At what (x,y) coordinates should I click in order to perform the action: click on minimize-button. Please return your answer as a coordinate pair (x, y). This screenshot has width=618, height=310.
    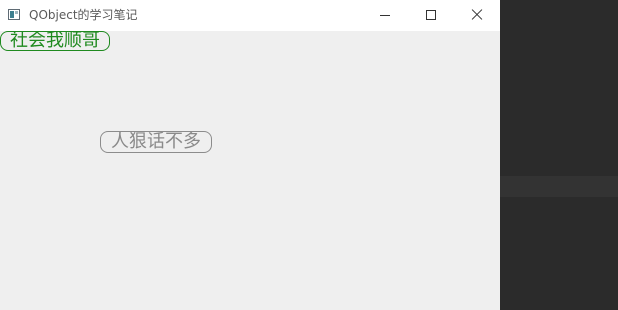
    Looking at the image, I should click on (385, 15).